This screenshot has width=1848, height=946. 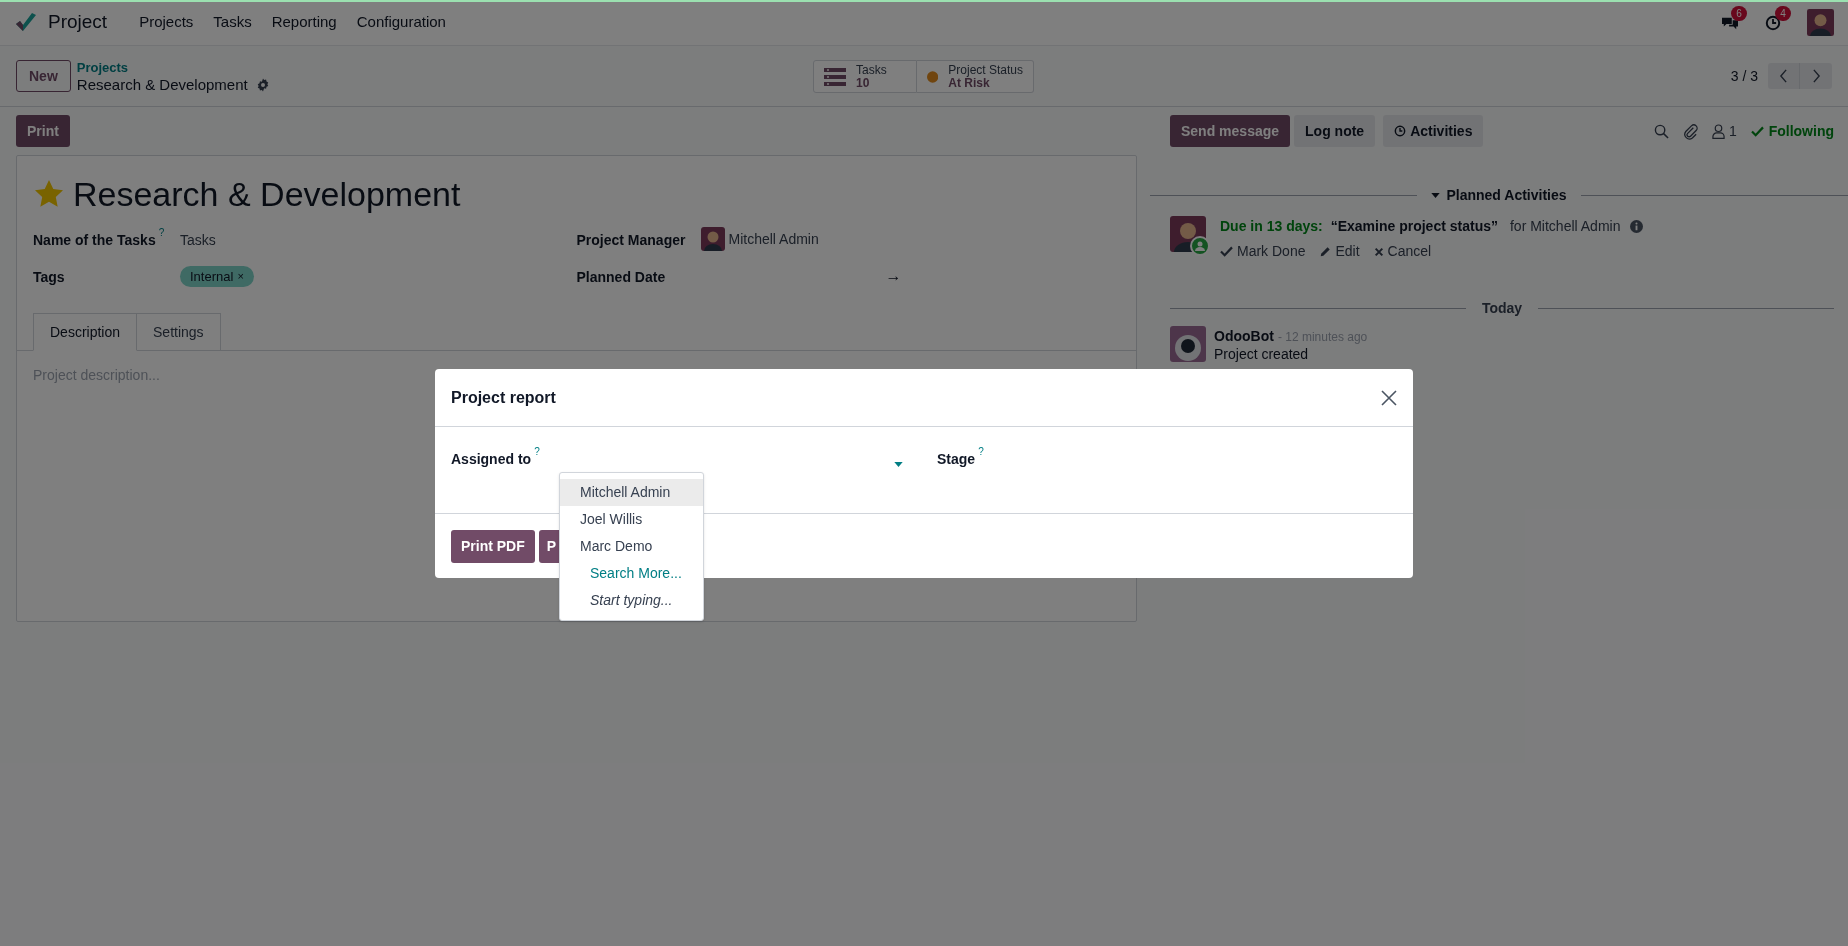 What do you see at coordinates (1739, 13) in the screenshot?
I see `count-badge: 6` at bounding box center [1739, 13].